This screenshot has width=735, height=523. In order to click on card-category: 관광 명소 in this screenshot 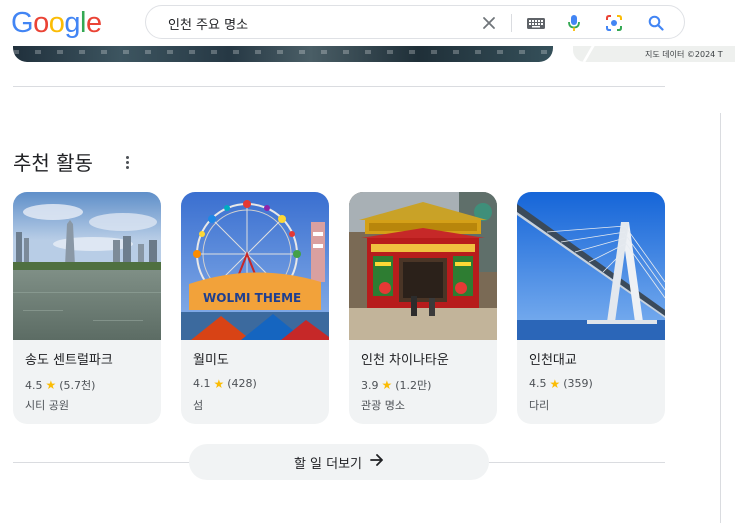, I will do `click(383, 405)`.